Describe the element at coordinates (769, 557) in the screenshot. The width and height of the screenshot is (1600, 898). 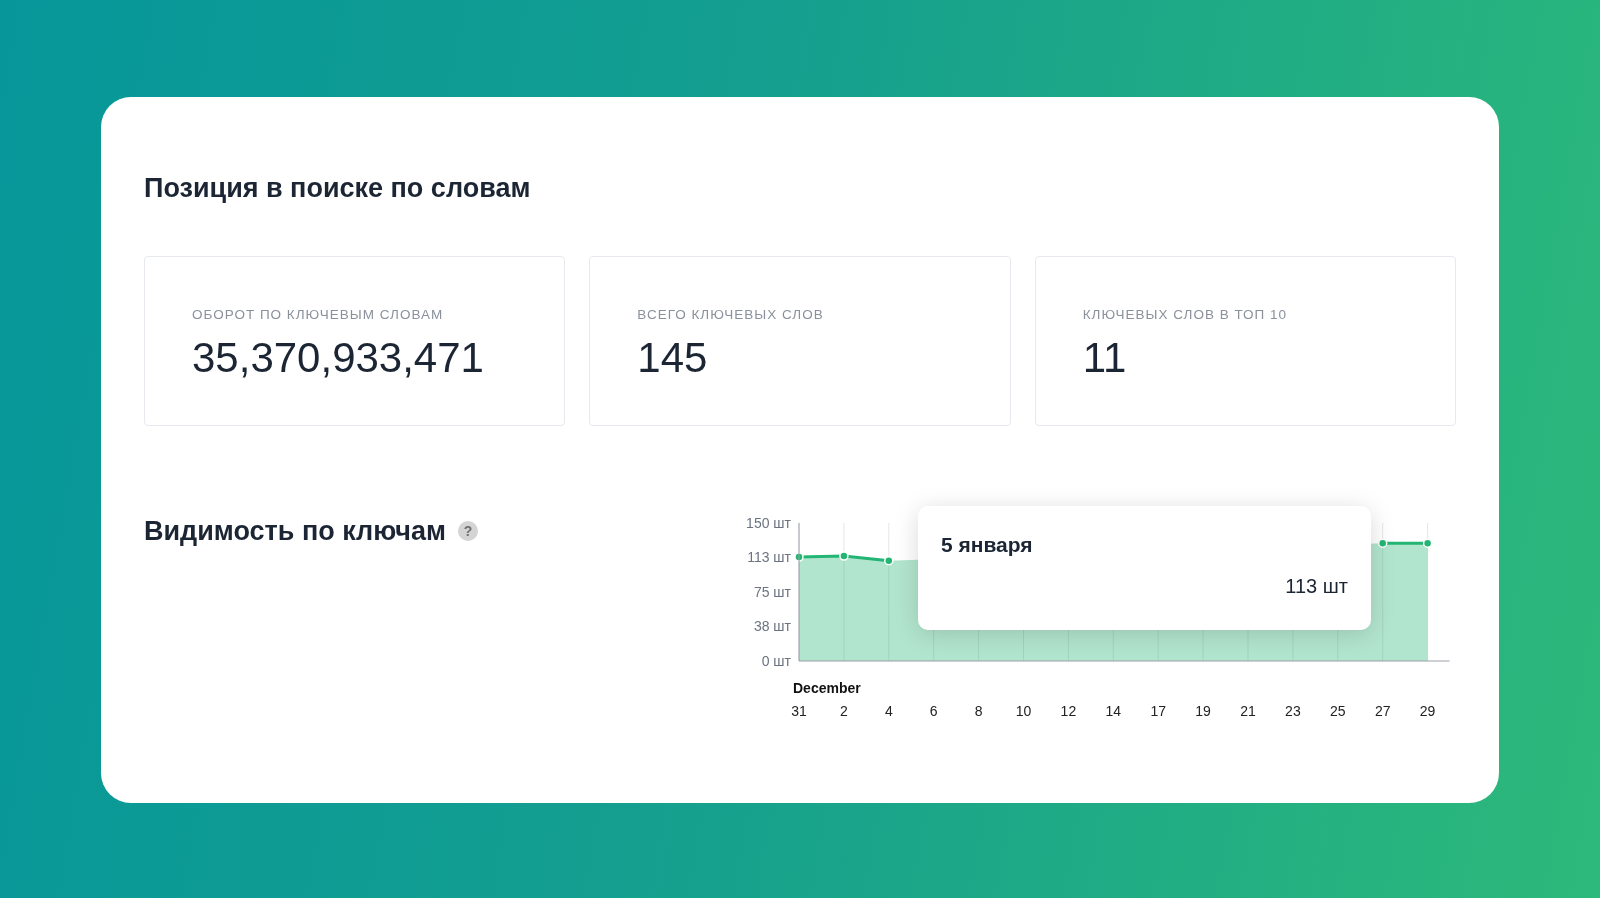
I see `y-tick-label: 113 шт` at that location.